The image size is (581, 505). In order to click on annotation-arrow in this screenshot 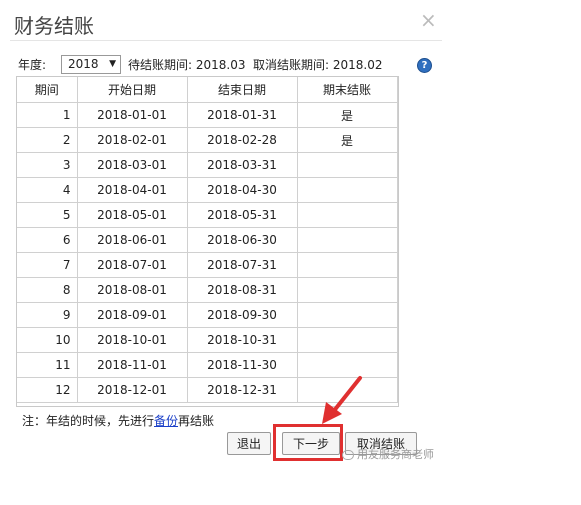, I will do `click(342, 400)`.